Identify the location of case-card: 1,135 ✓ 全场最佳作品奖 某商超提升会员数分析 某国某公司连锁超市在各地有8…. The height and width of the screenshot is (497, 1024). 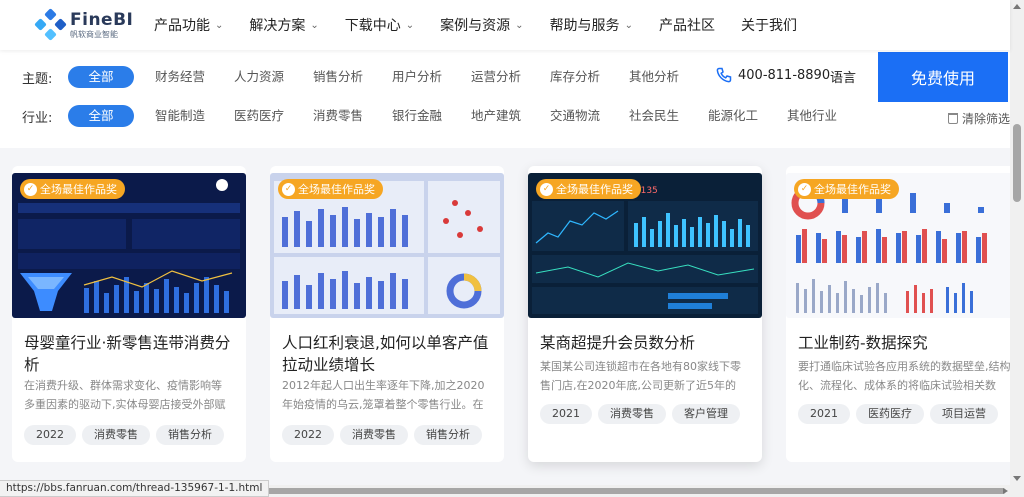
(645, 314).